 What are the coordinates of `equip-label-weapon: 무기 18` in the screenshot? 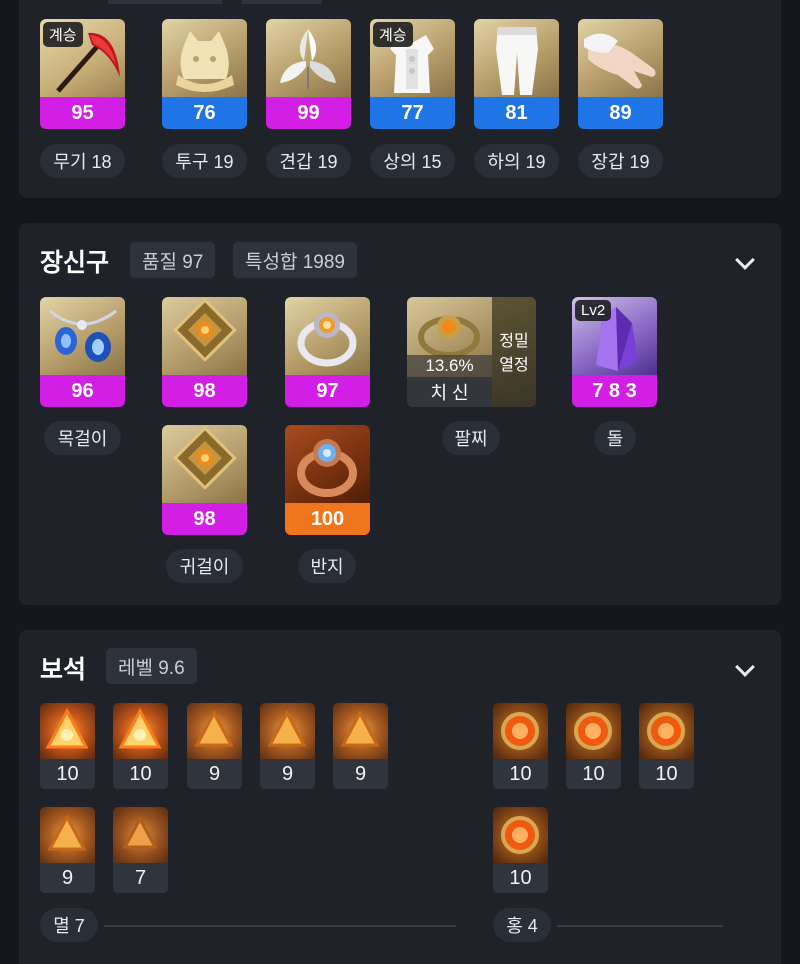 It's located at (82, 161).